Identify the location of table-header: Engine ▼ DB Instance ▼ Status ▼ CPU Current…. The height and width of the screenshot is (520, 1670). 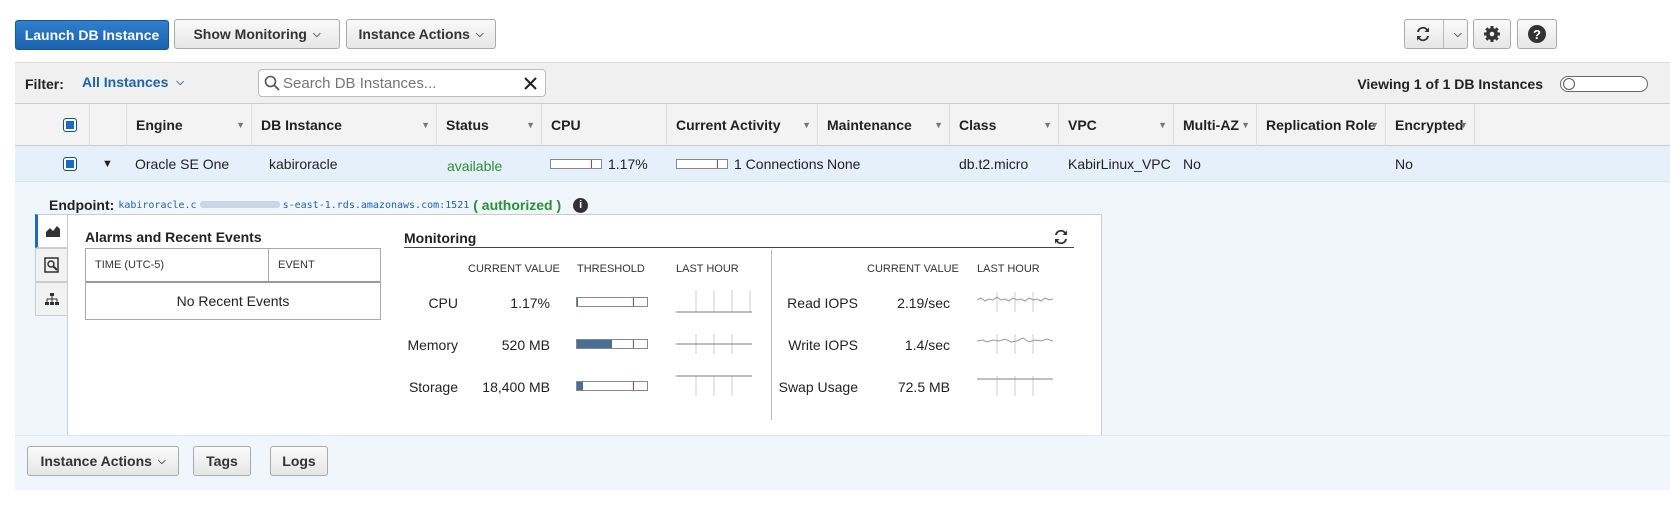
(842, 125).